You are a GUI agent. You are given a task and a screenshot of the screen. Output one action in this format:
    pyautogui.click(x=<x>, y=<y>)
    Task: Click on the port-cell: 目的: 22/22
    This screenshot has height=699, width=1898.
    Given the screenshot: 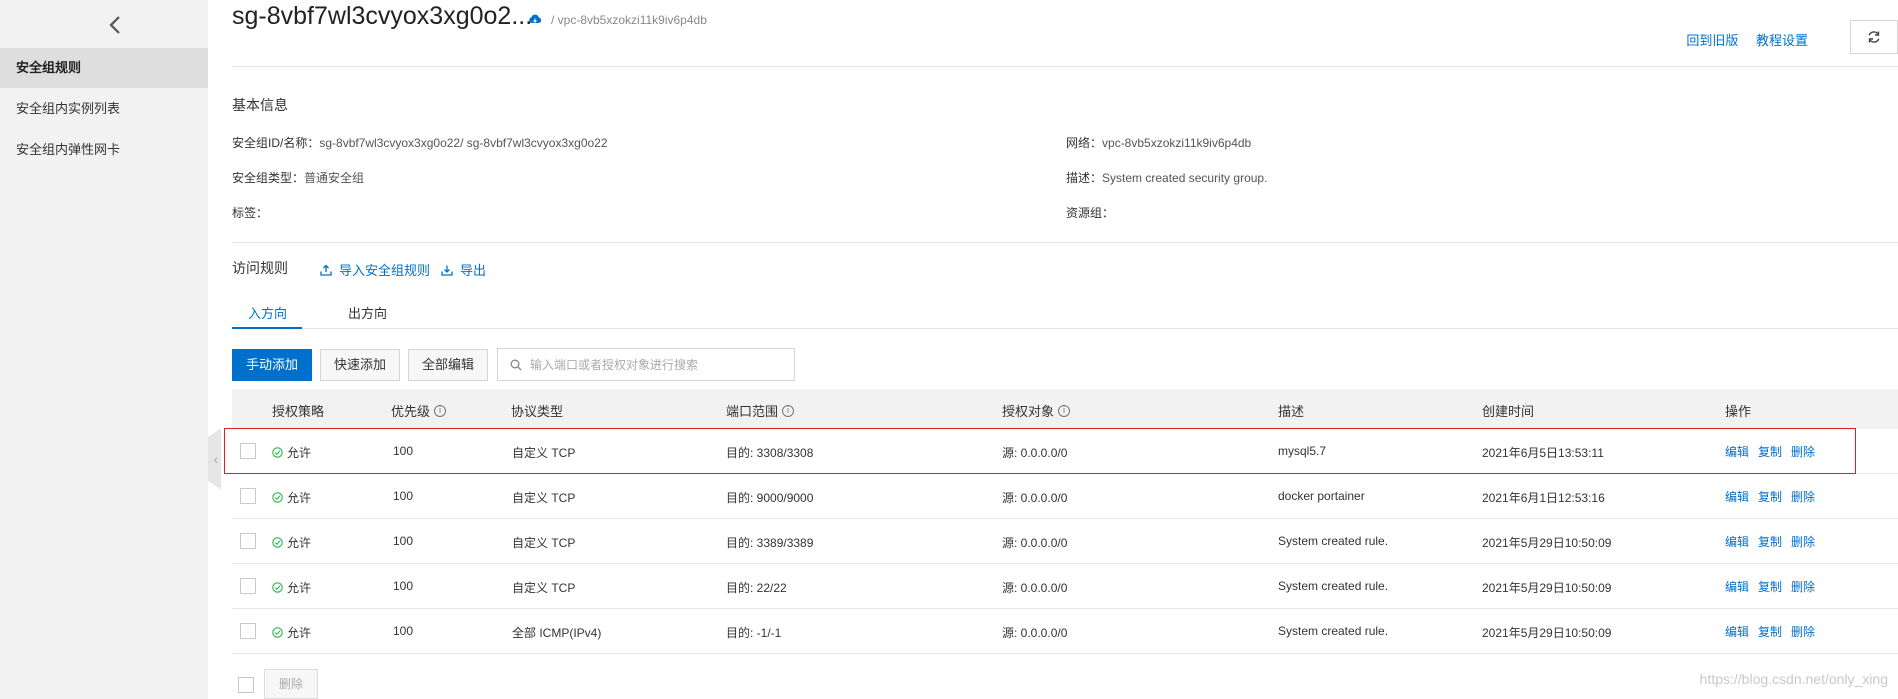 What is the action you would take?
    pyautogui.click(x=756, y=588)
    